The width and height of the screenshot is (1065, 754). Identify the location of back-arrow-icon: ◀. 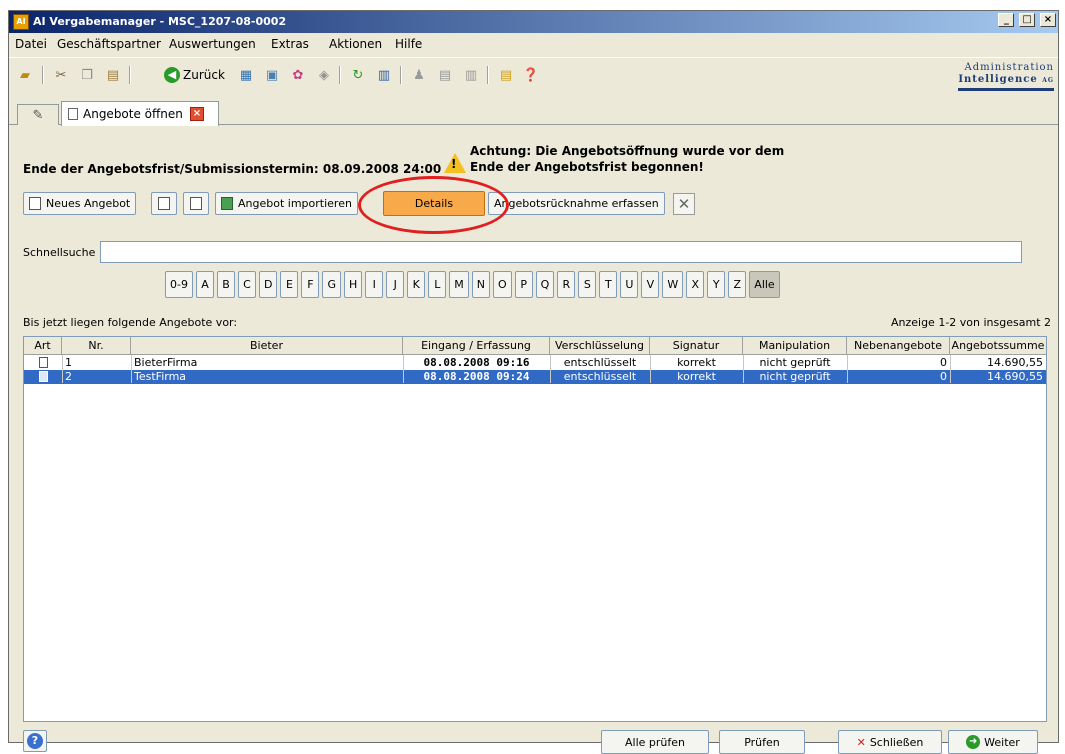
(172, 75).